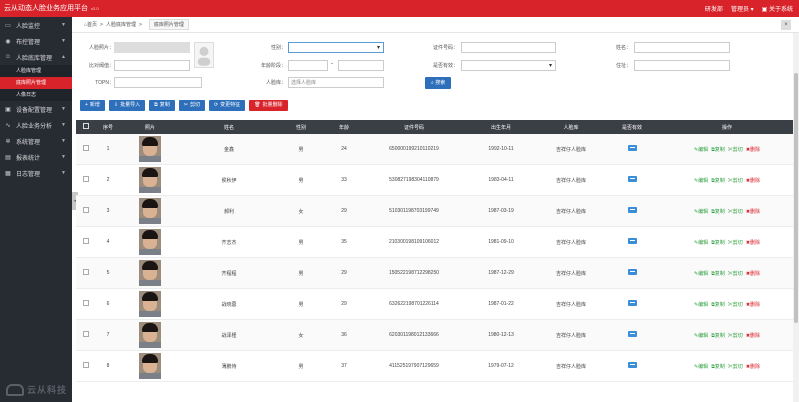 This screenshot has width=799, height=402. What do you see at coordinates (191, 105) in the screenshot?
I see `cut-button: ✂ 剪切` at bounding box center [191, 105].